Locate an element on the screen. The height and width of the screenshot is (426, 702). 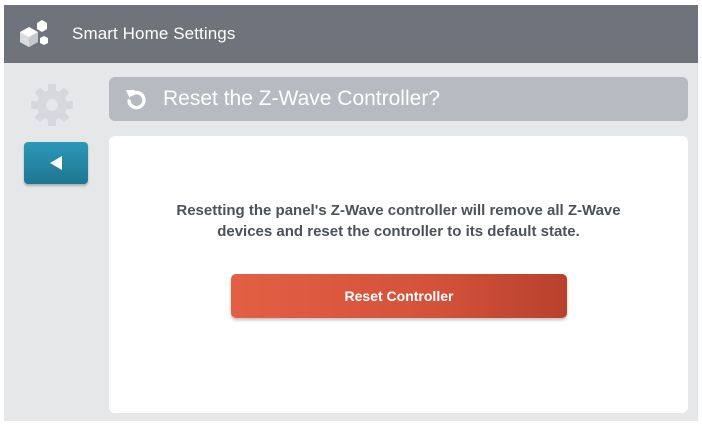
app-title: Smart Home Settings is located at coordinates (154, 33).